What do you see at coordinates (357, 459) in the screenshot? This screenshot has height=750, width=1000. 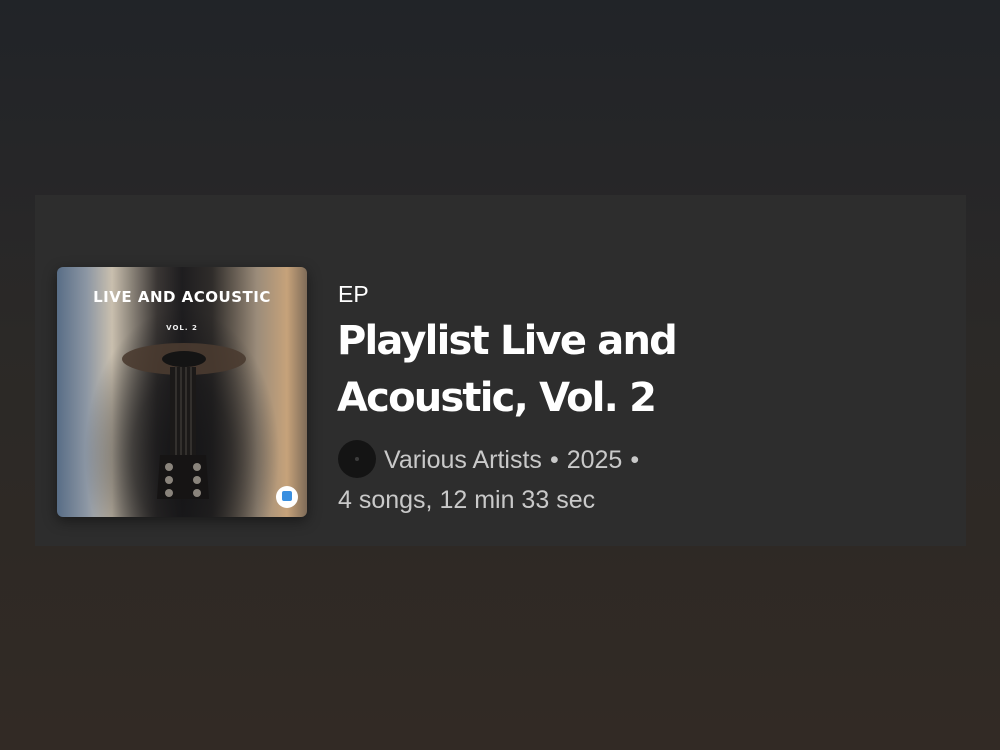 I see `avatar` at bounding box center [357, 459].